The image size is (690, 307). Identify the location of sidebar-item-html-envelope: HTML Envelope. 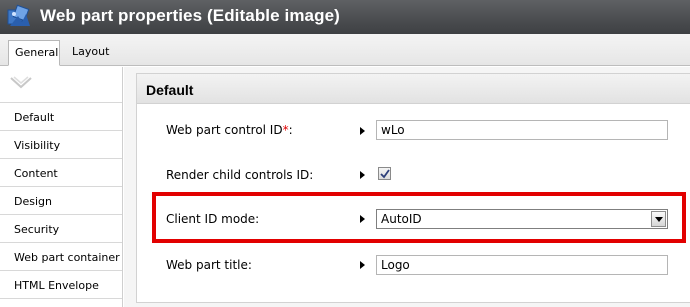
(61, 285).